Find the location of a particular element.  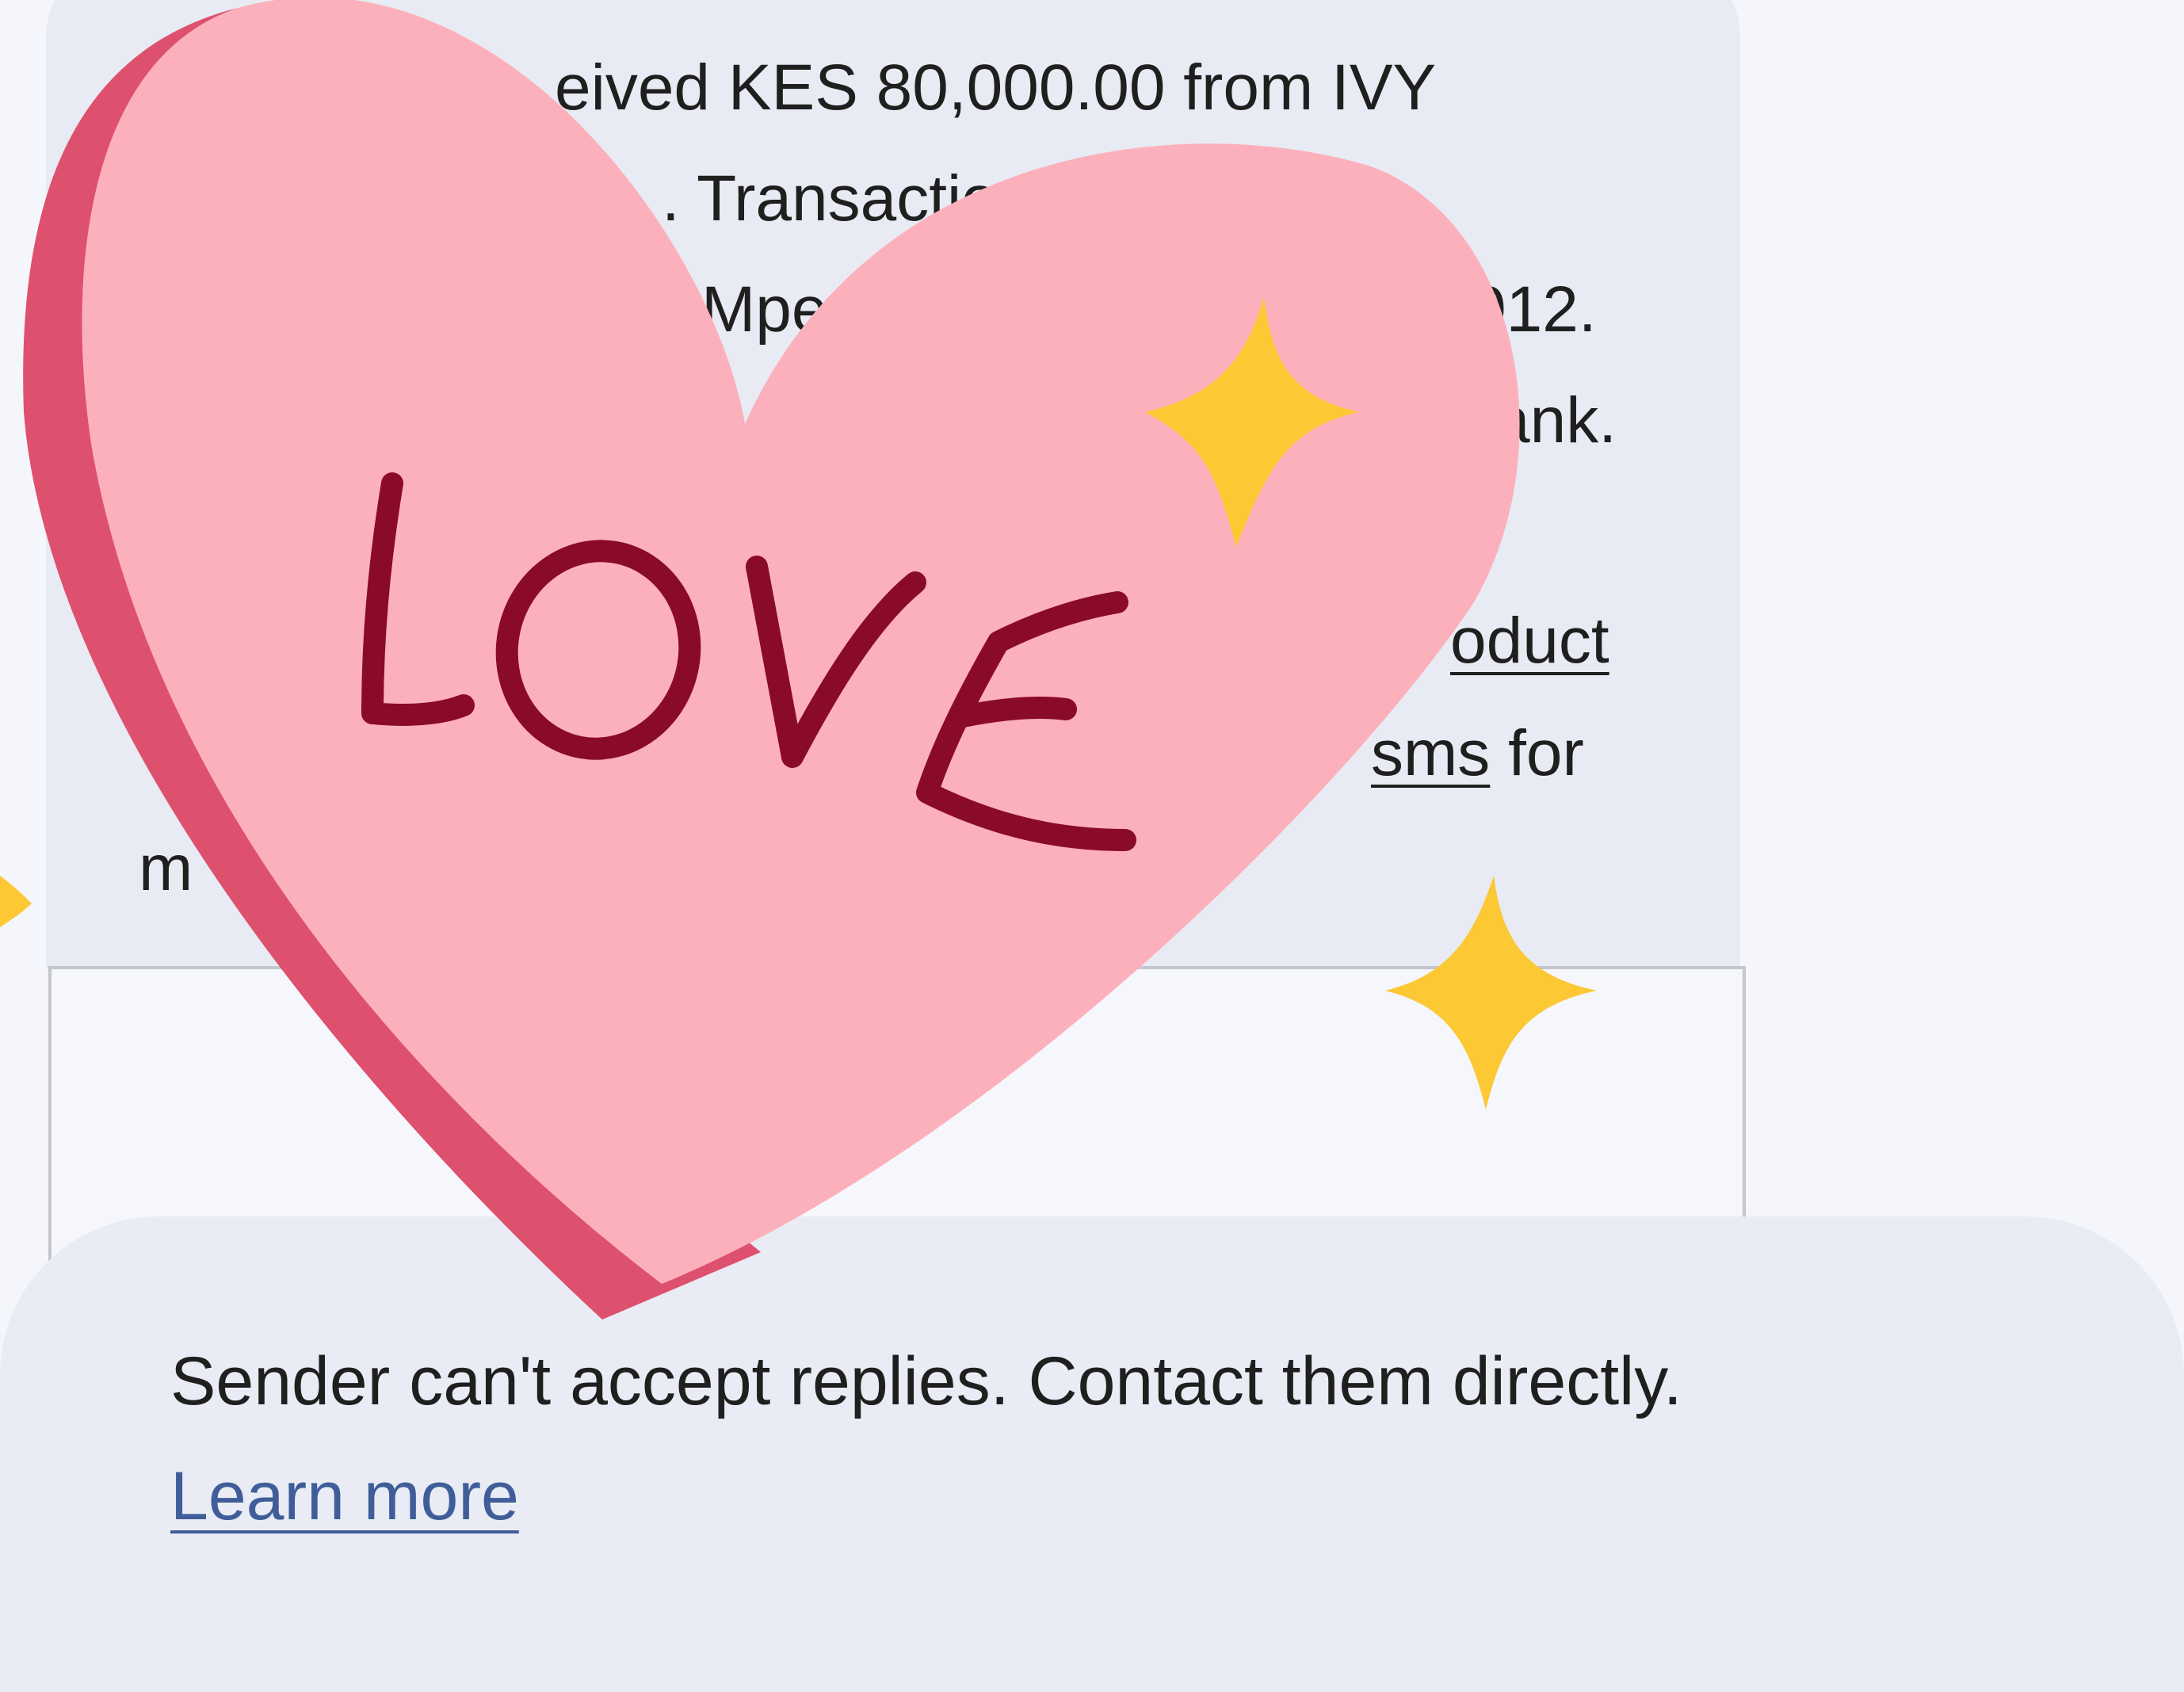

product-link: oduct is located at coordinates (1529, 641).